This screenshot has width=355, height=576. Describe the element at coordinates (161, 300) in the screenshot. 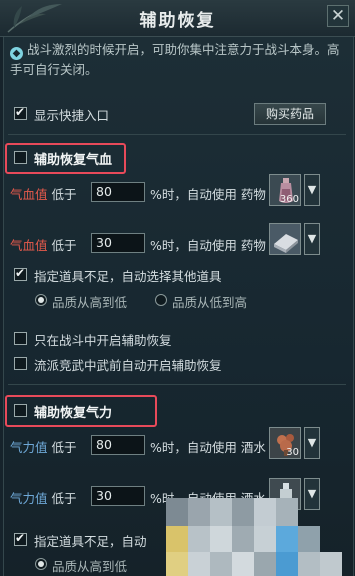

I see `hp-order-low-radio` at that location.